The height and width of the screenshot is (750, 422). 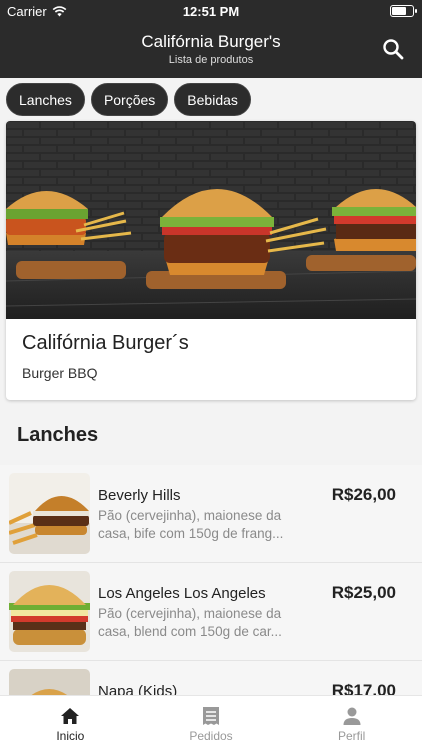 I want to click on product-price: R$26,00, so click(x=363, y=494).